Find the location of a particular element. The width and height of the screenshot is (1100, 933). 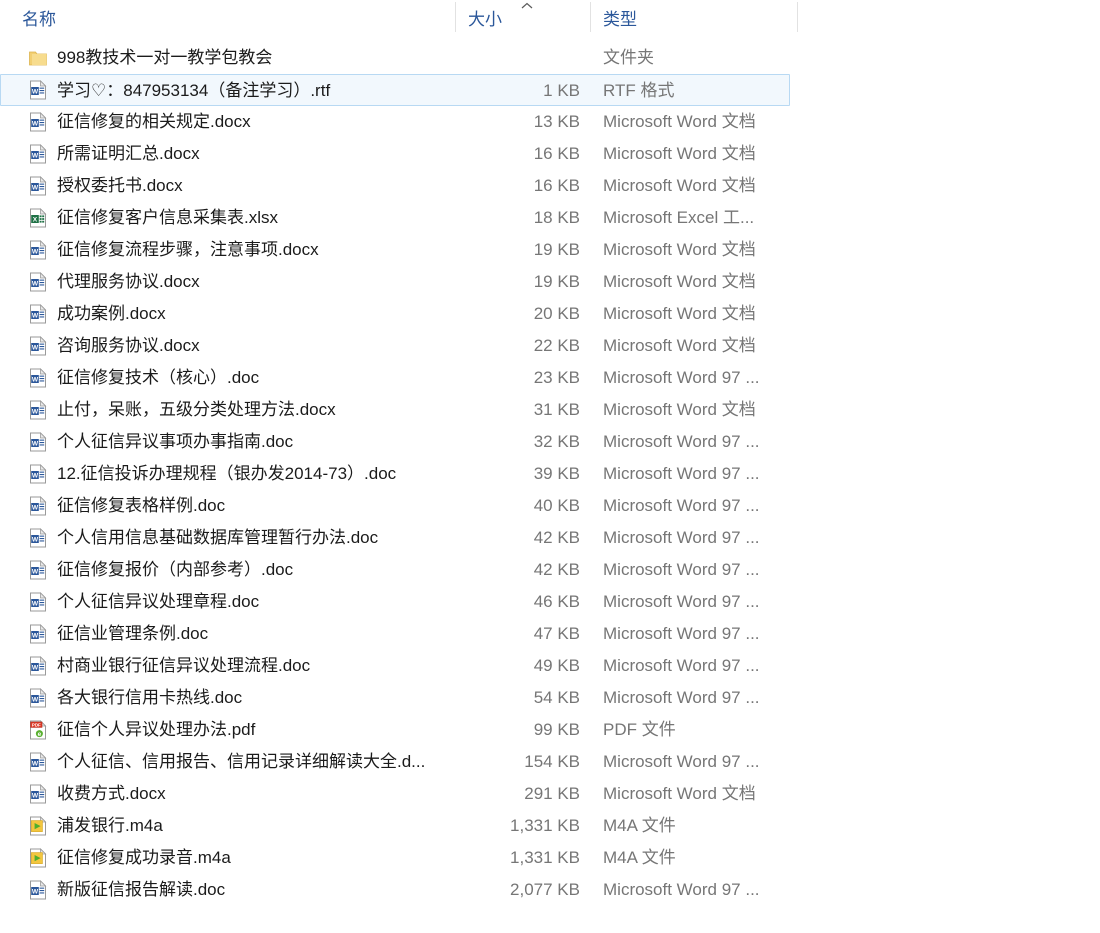

column-header-size: 大小 is located at coordinates (485, 17).